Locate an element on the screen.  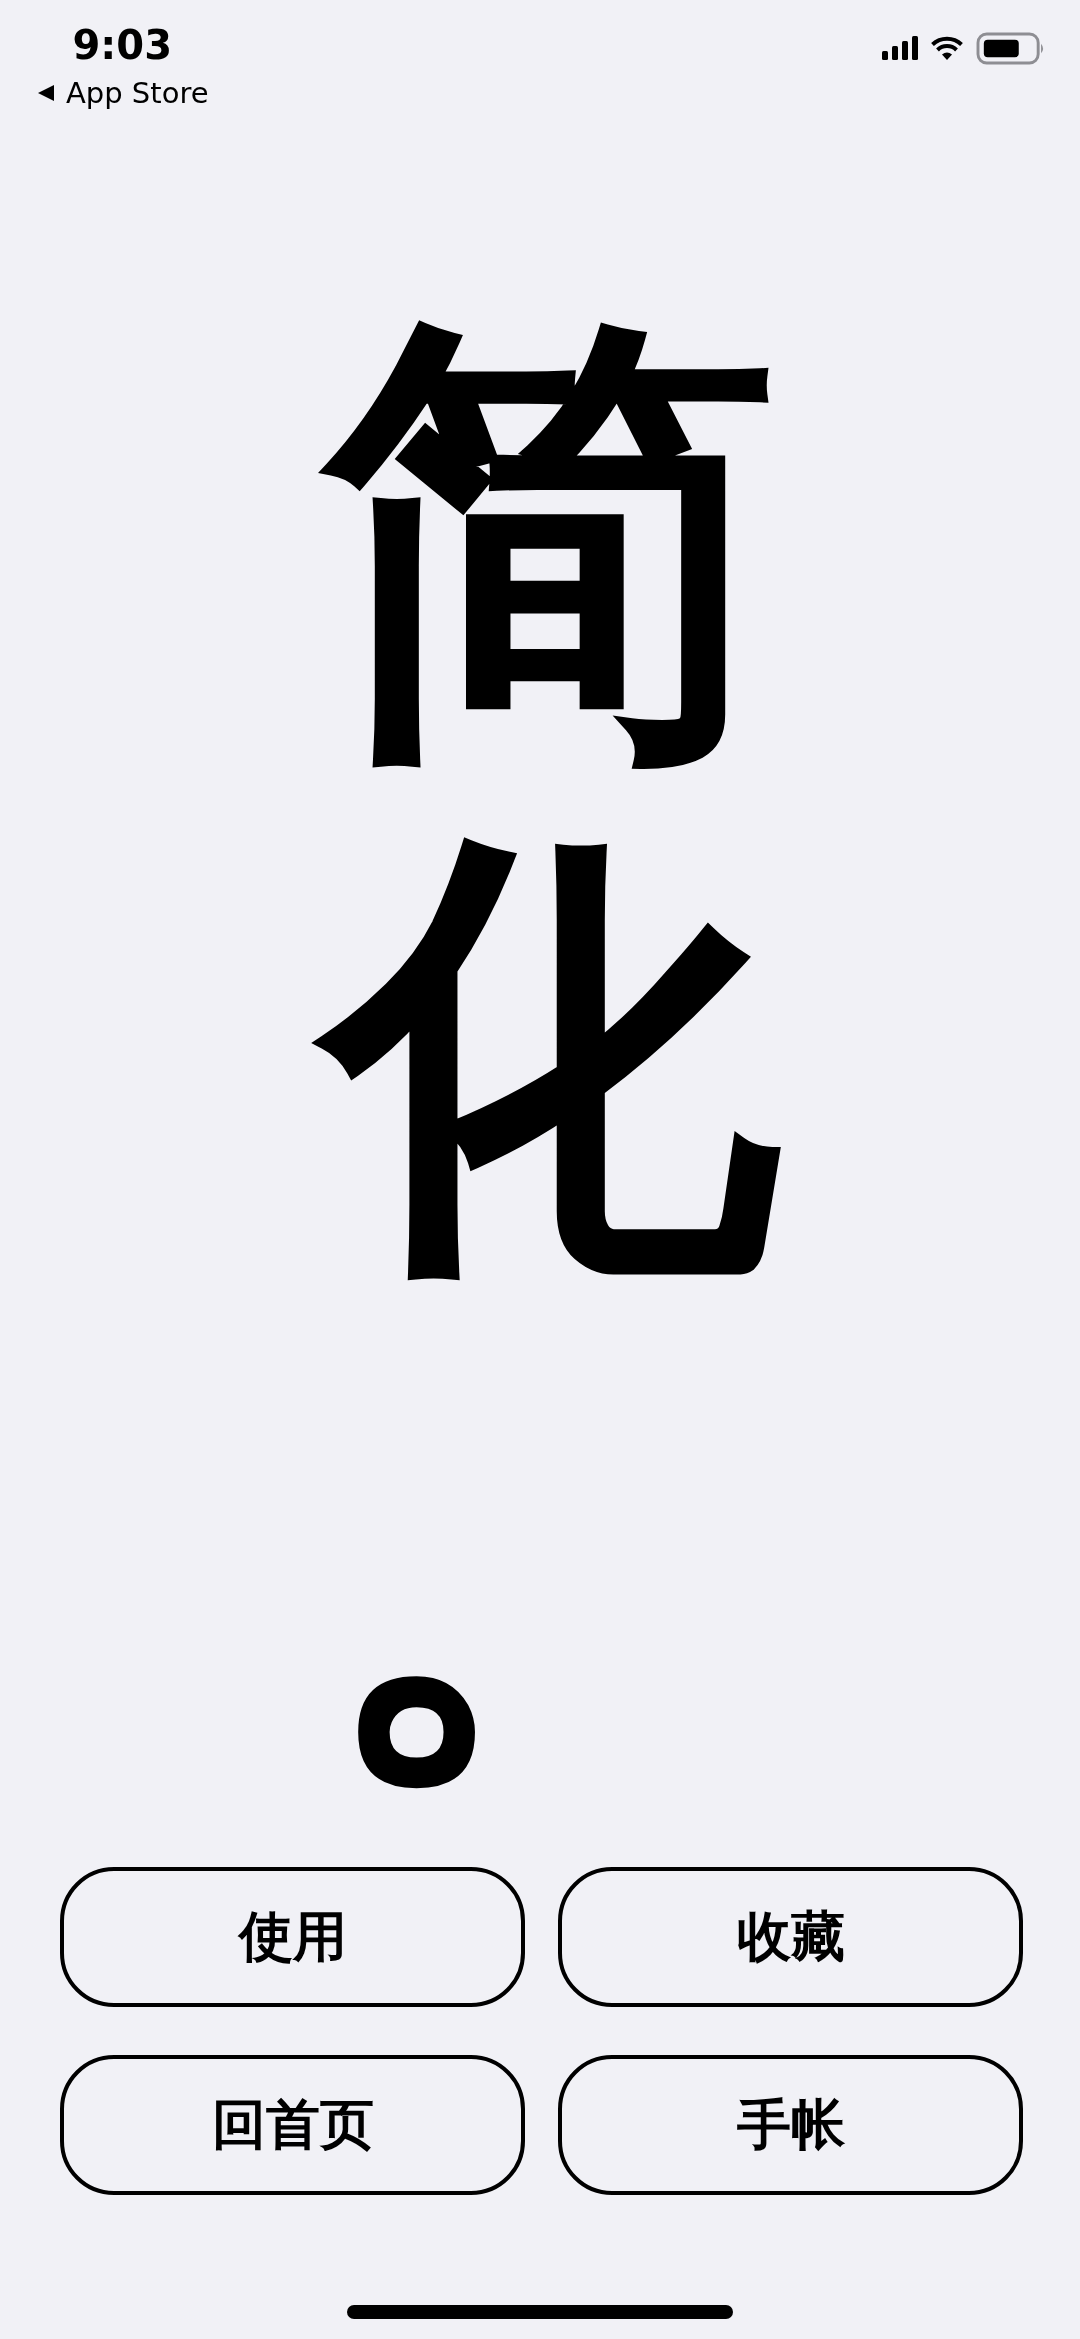
wifi-icon is located at coordinates (947, 48).